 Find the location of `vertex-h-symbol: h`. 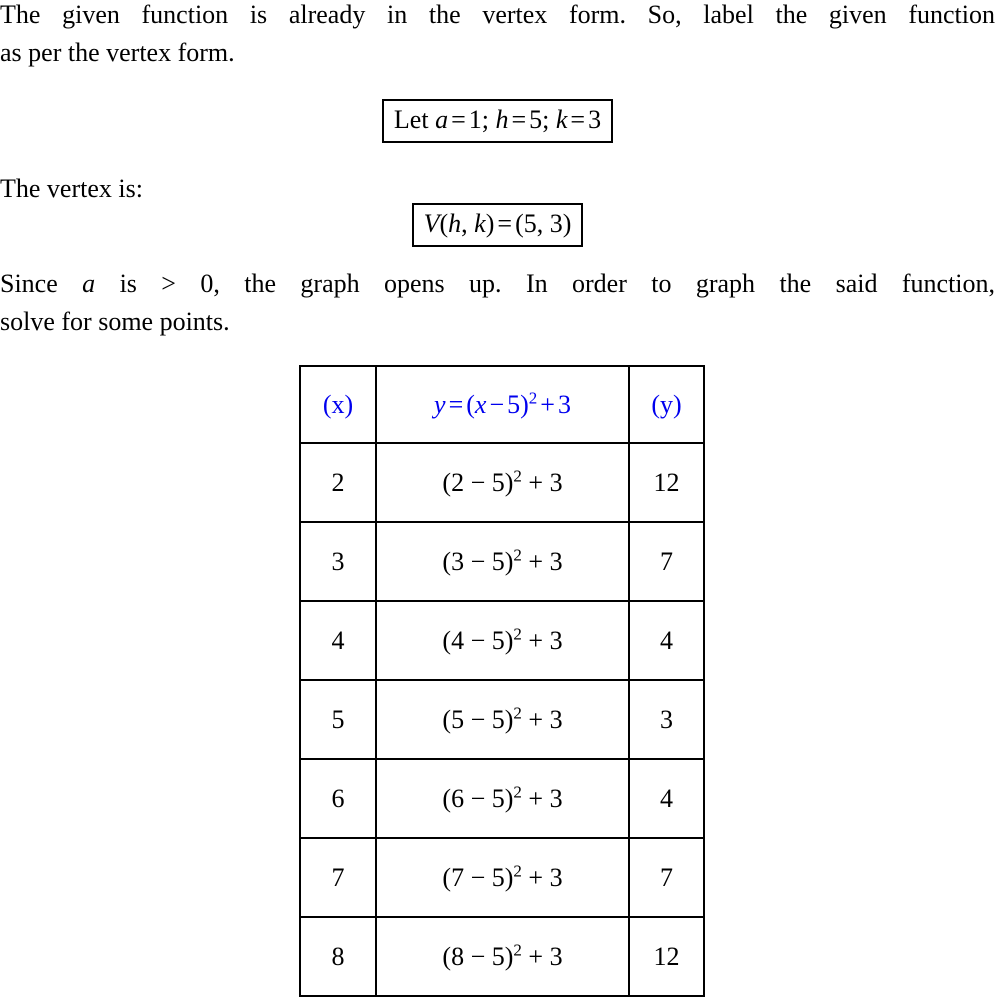

vertex-h-symbol: h is located at coordinates (455, 223).